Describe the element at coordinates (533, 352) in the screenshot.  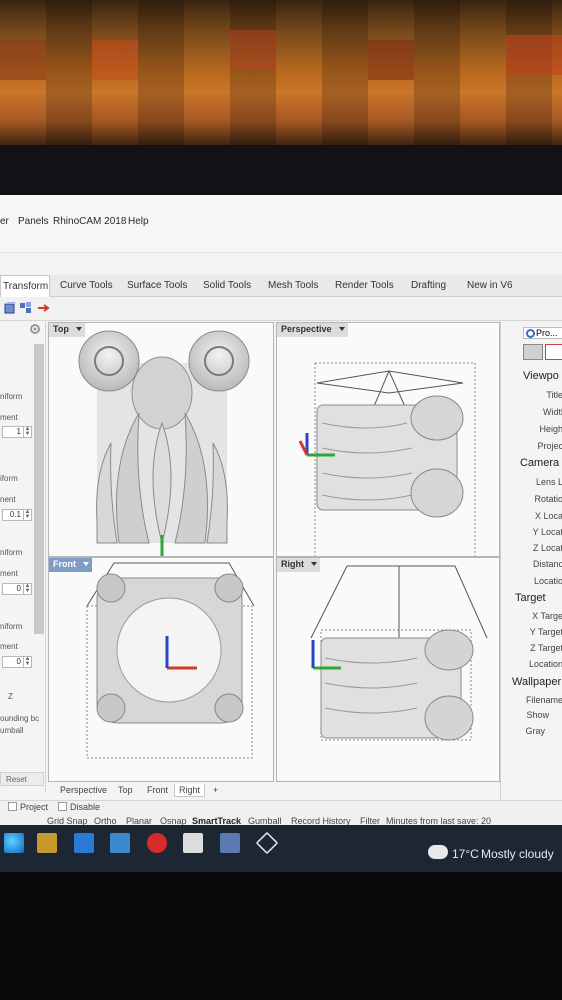
I see `camera-icon` at that location.